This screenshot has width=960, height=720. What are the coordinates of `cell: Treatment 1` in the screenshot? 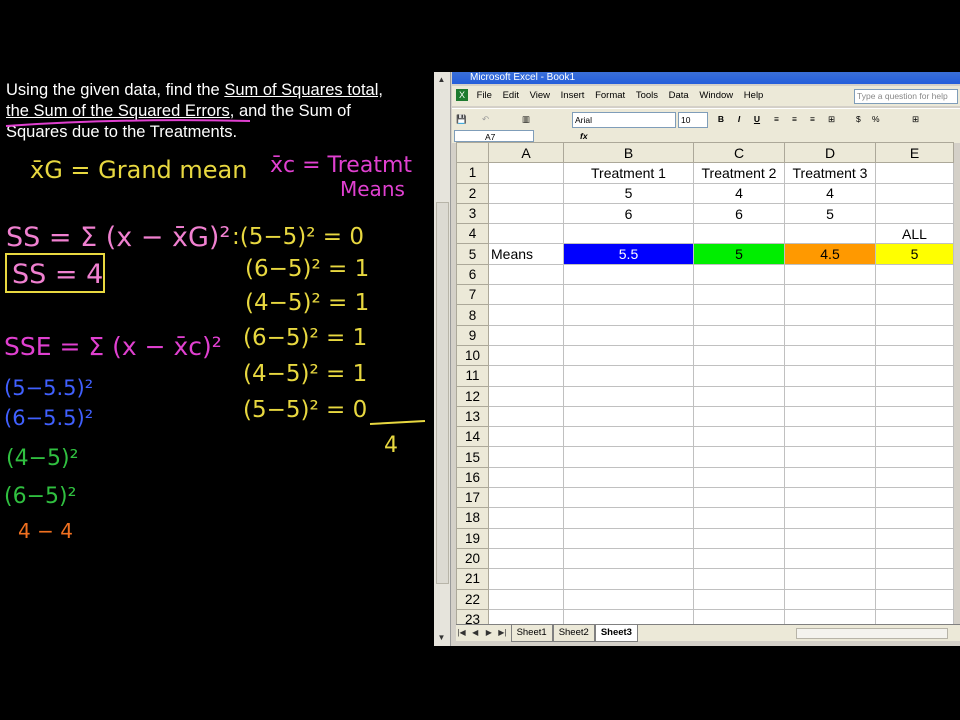 It's located at (628, 173).